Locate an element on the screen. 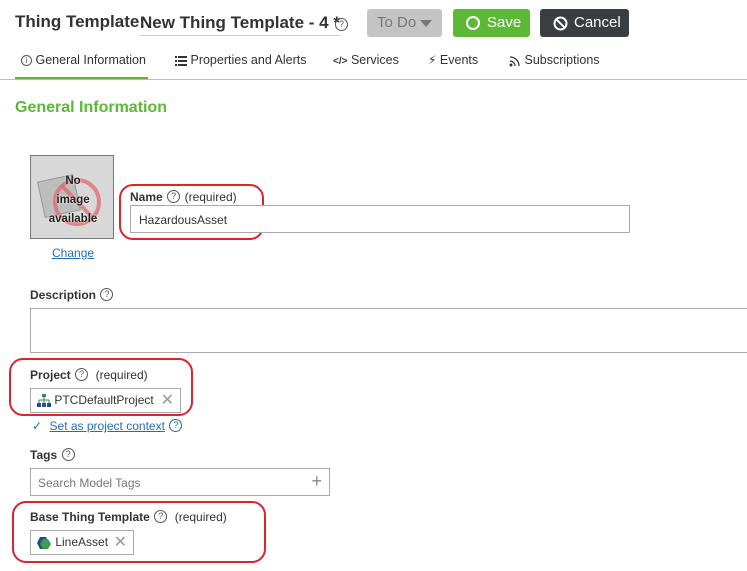  tab-general-information: i General Information is located at coordinates (81, 66).